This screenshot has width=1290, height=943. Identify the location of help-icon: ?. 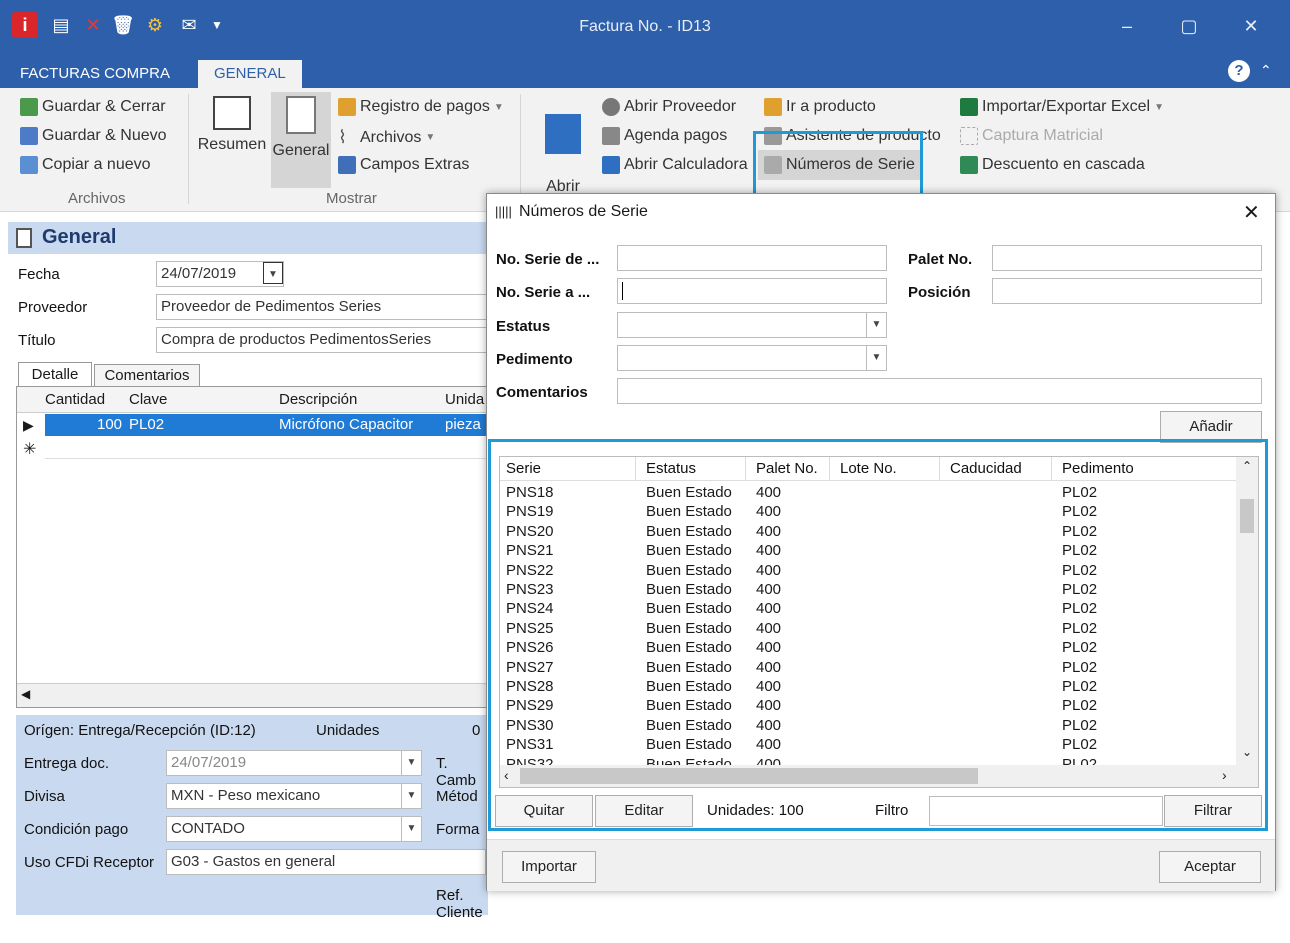
(1239, 71).